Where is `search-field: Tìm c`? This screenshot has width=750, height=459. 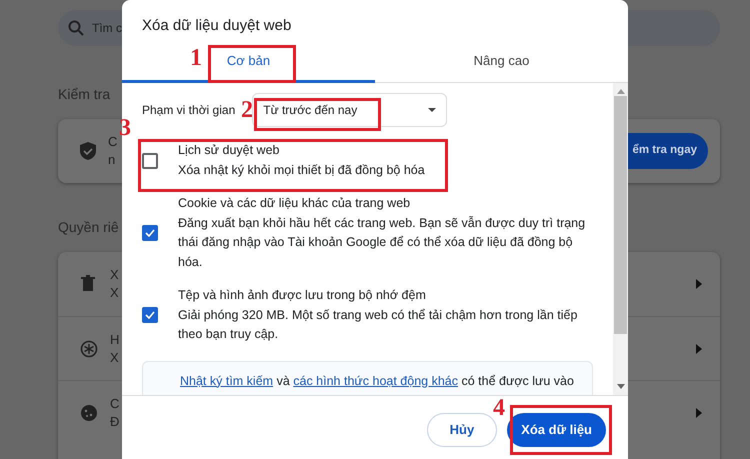
search-field: Tìm c is located at coordinates (107, 28).